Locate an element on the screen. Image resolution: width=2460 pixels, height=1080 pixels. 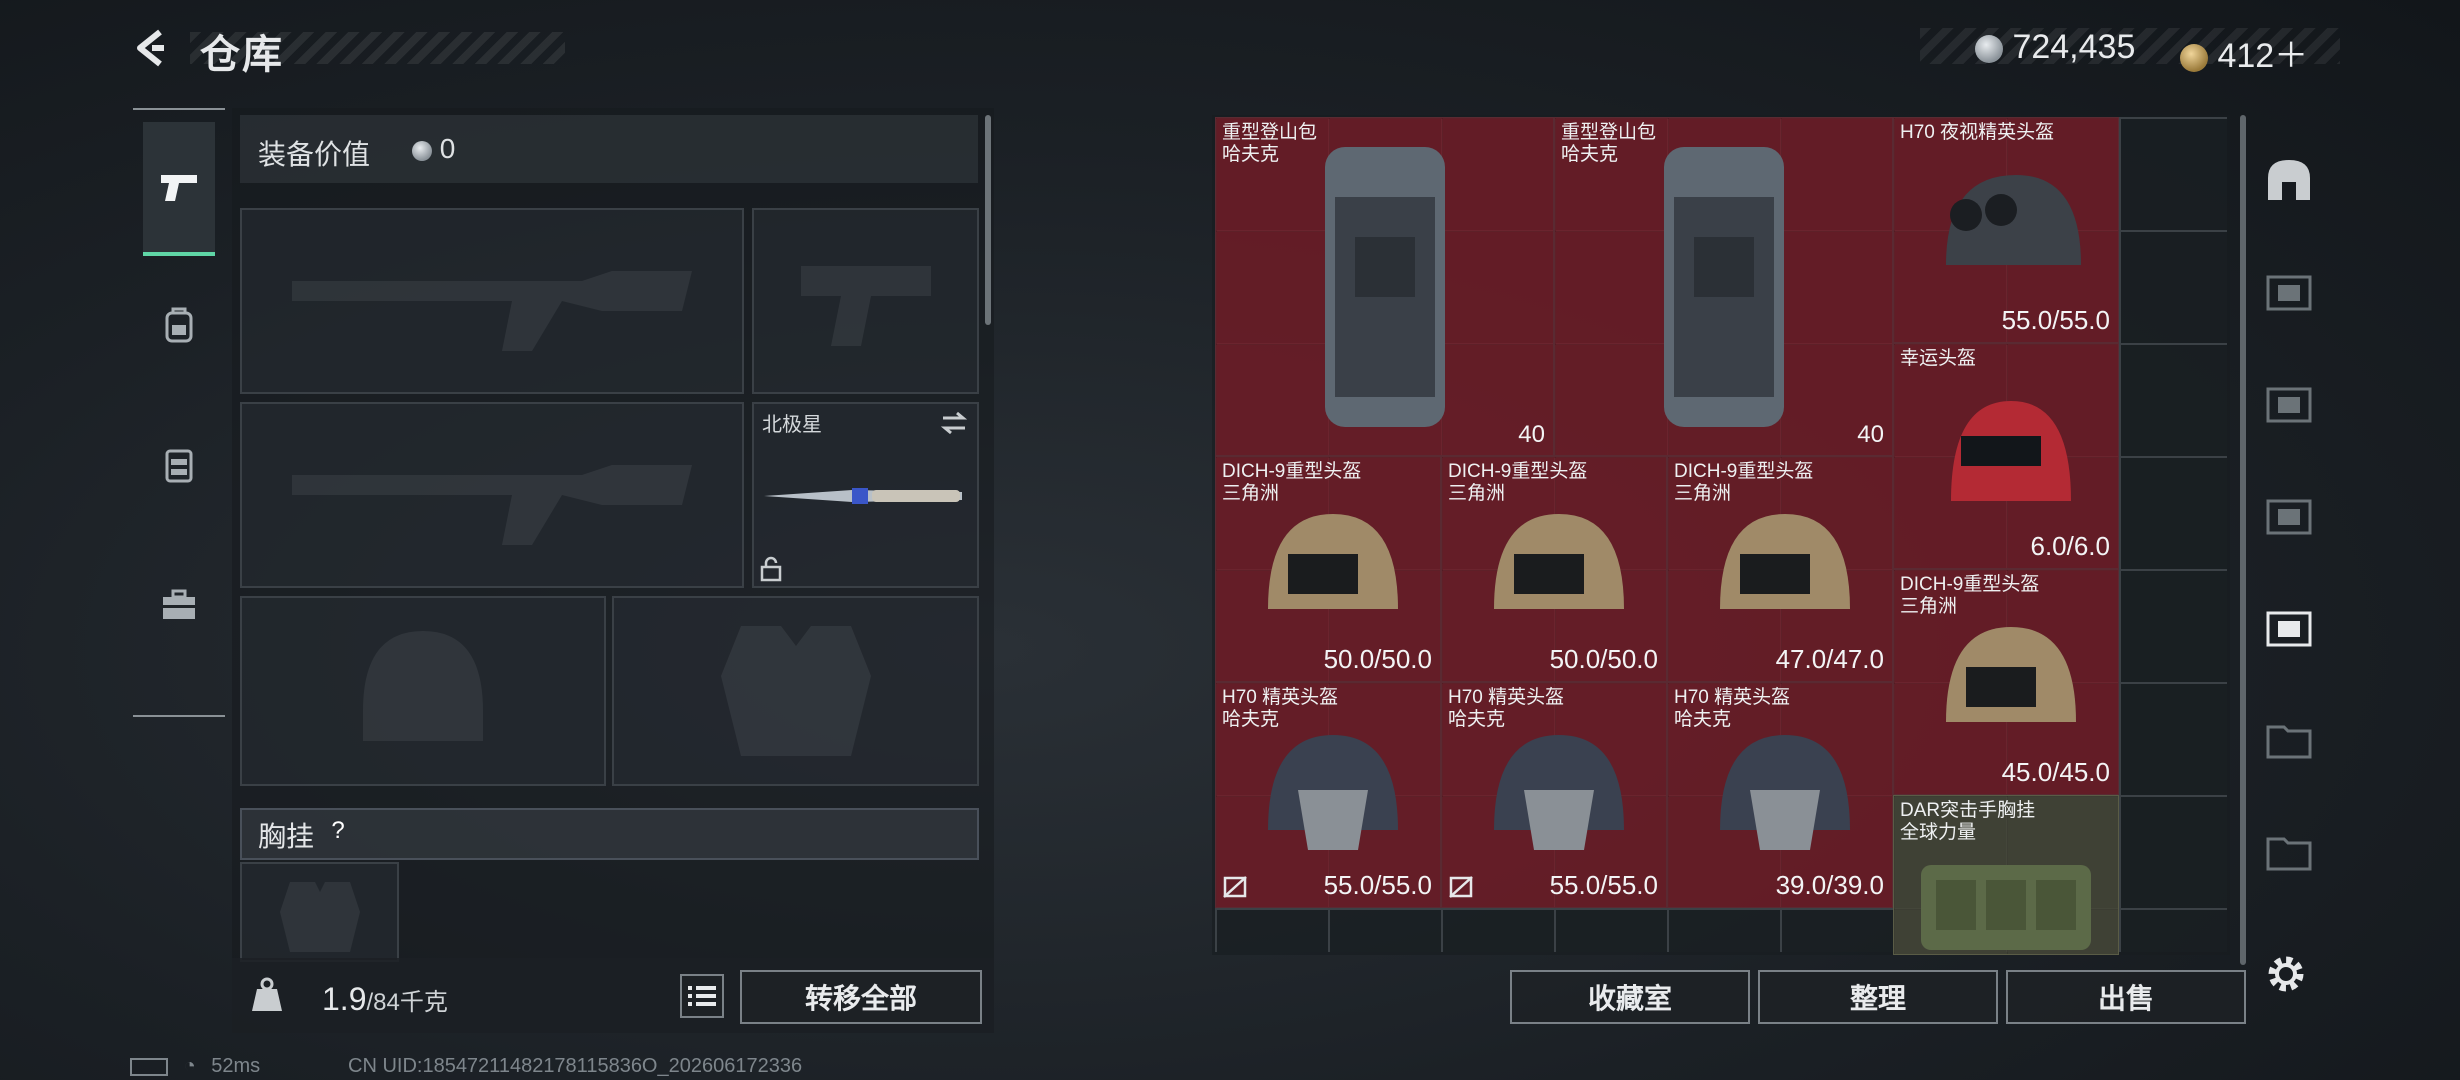
folder-icon is located at coordinates (2289, 854).